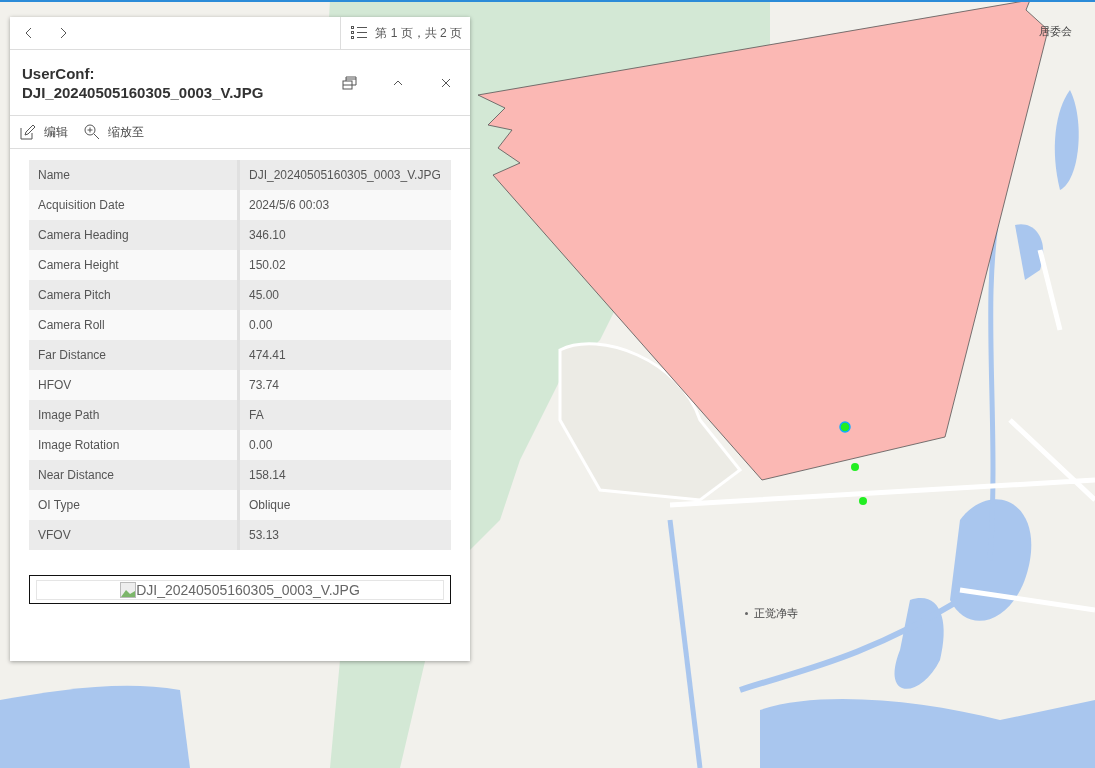  Describe the element at coordinates (359, 33) in the screenshot. I see `list-icon` at that location.